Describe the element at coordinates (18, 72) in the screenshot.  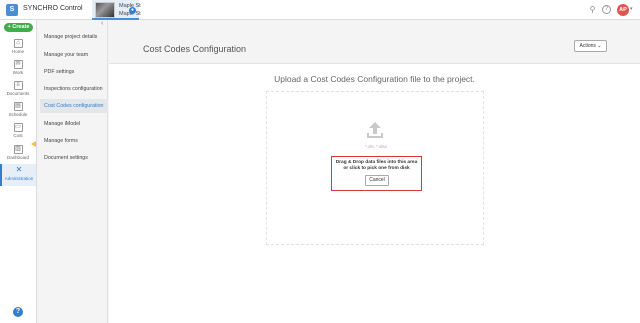
I see `rail-item-label: Work` at that location.